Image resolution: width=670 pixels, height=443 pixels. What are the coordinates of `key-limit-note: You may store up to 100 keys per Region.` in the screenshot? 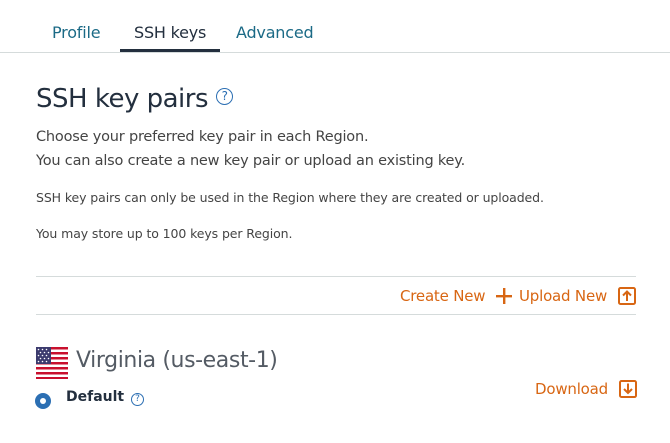 It's located at (164, 233).